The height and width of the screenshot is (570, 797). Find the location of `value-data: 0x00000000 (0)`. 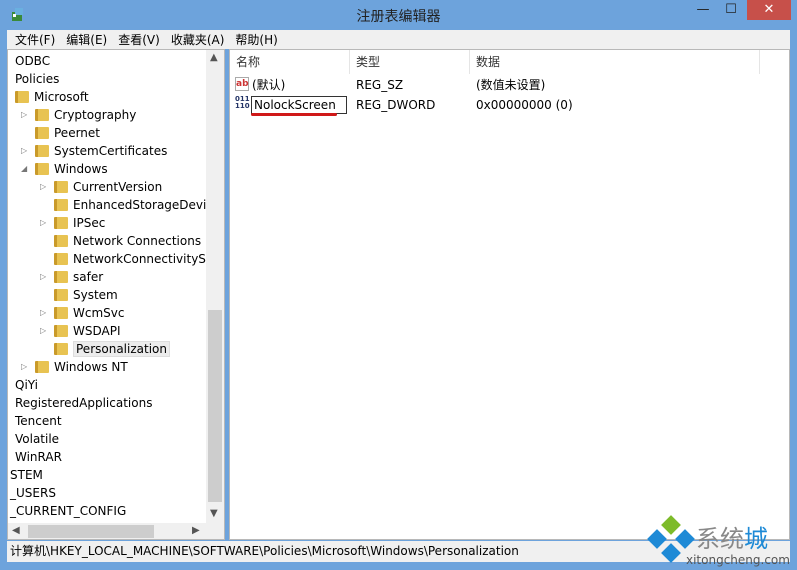

value-data: 0x00000000 (0) is located at coordinates (524, 105).